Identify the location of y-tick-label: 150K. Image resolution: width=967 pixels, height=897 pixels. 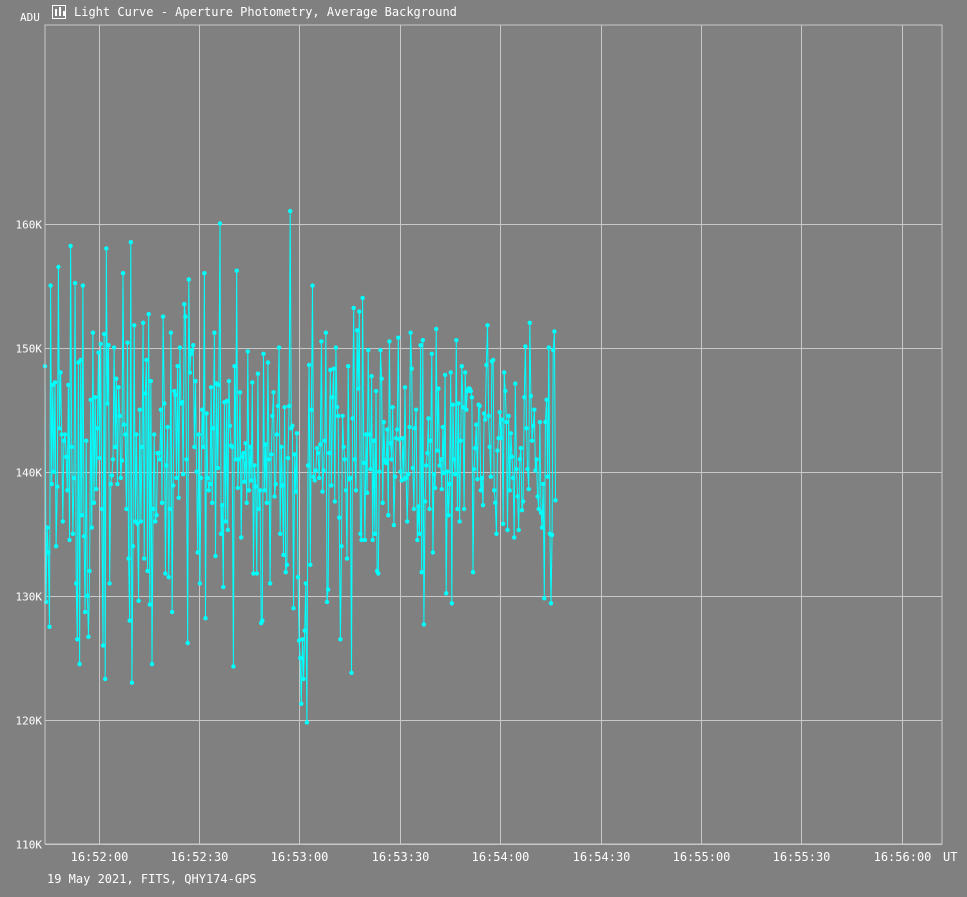
(29, 349).